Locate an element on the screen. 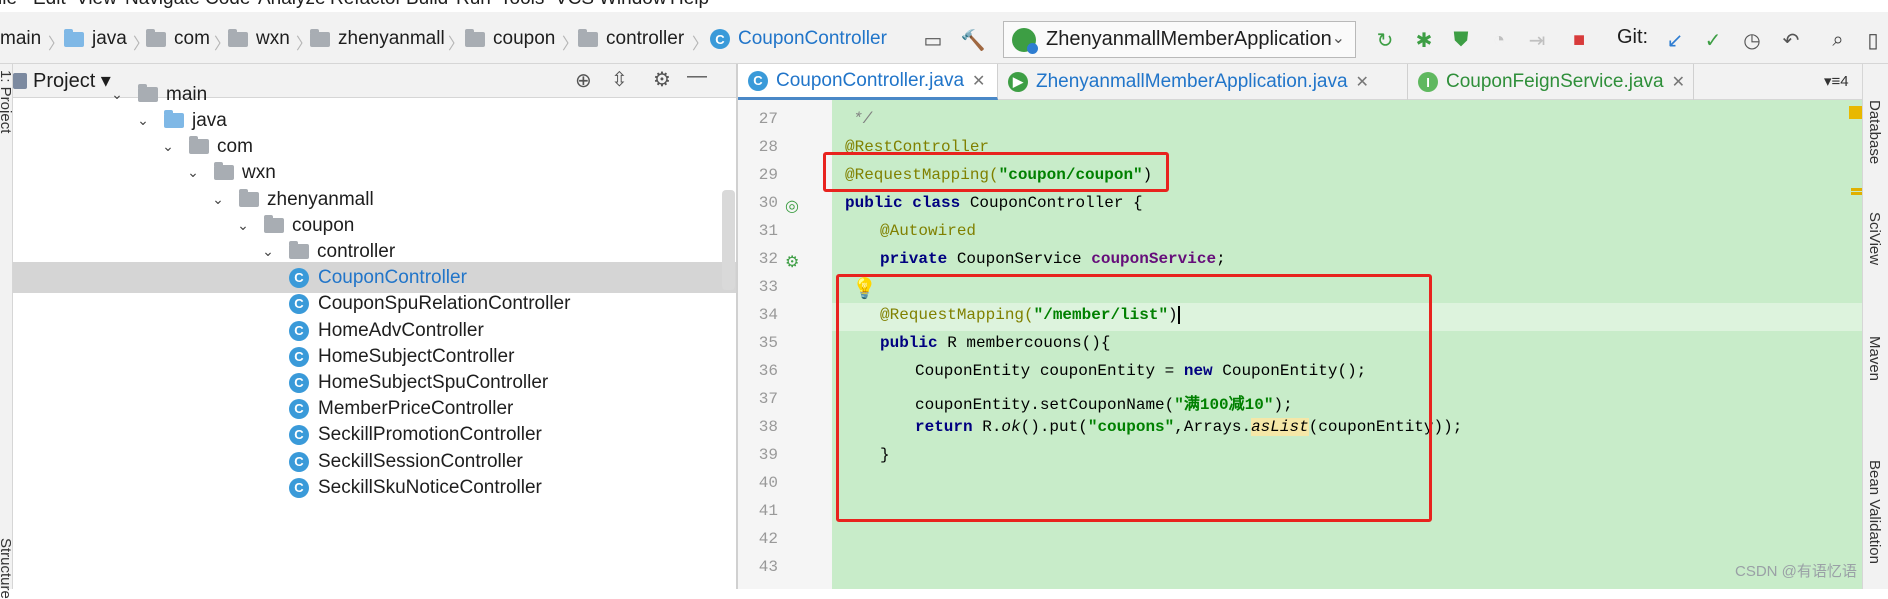 This screenshot has width=1888, height=599. breadcrumb-coupon: coupon is located at coordinates (510, 39).